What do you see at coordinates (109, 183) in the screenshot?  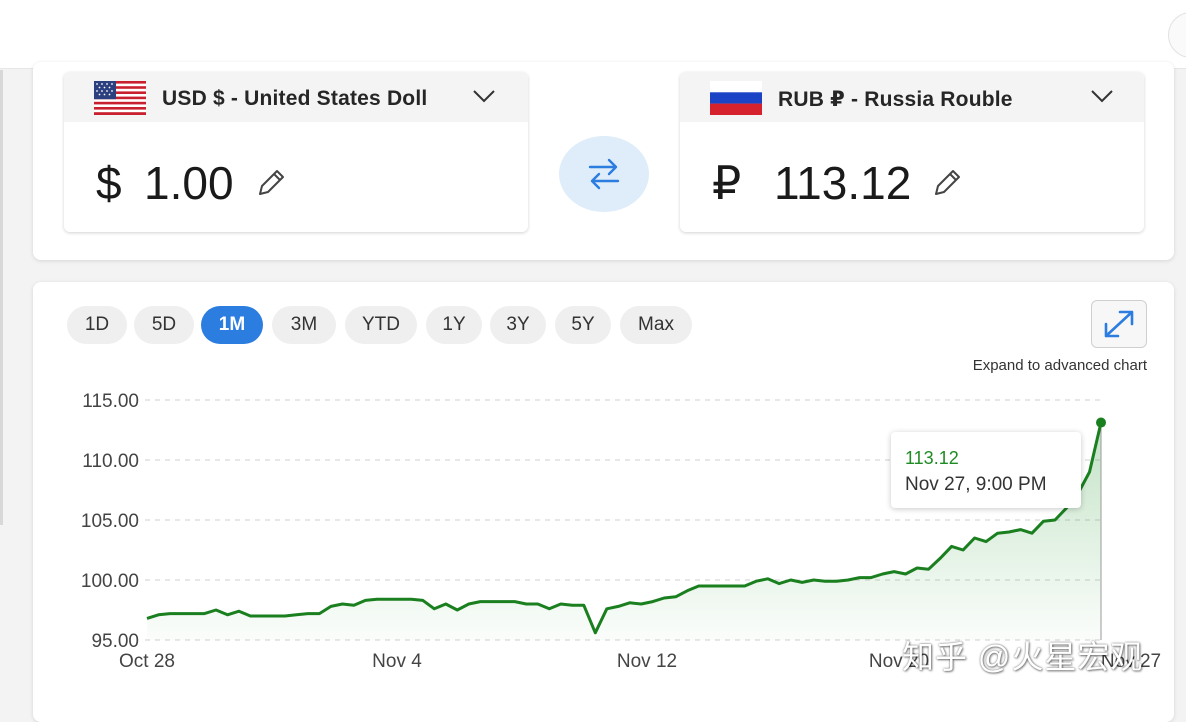 I see `from-currency-symbol: $` at bounding box center [109, 183].